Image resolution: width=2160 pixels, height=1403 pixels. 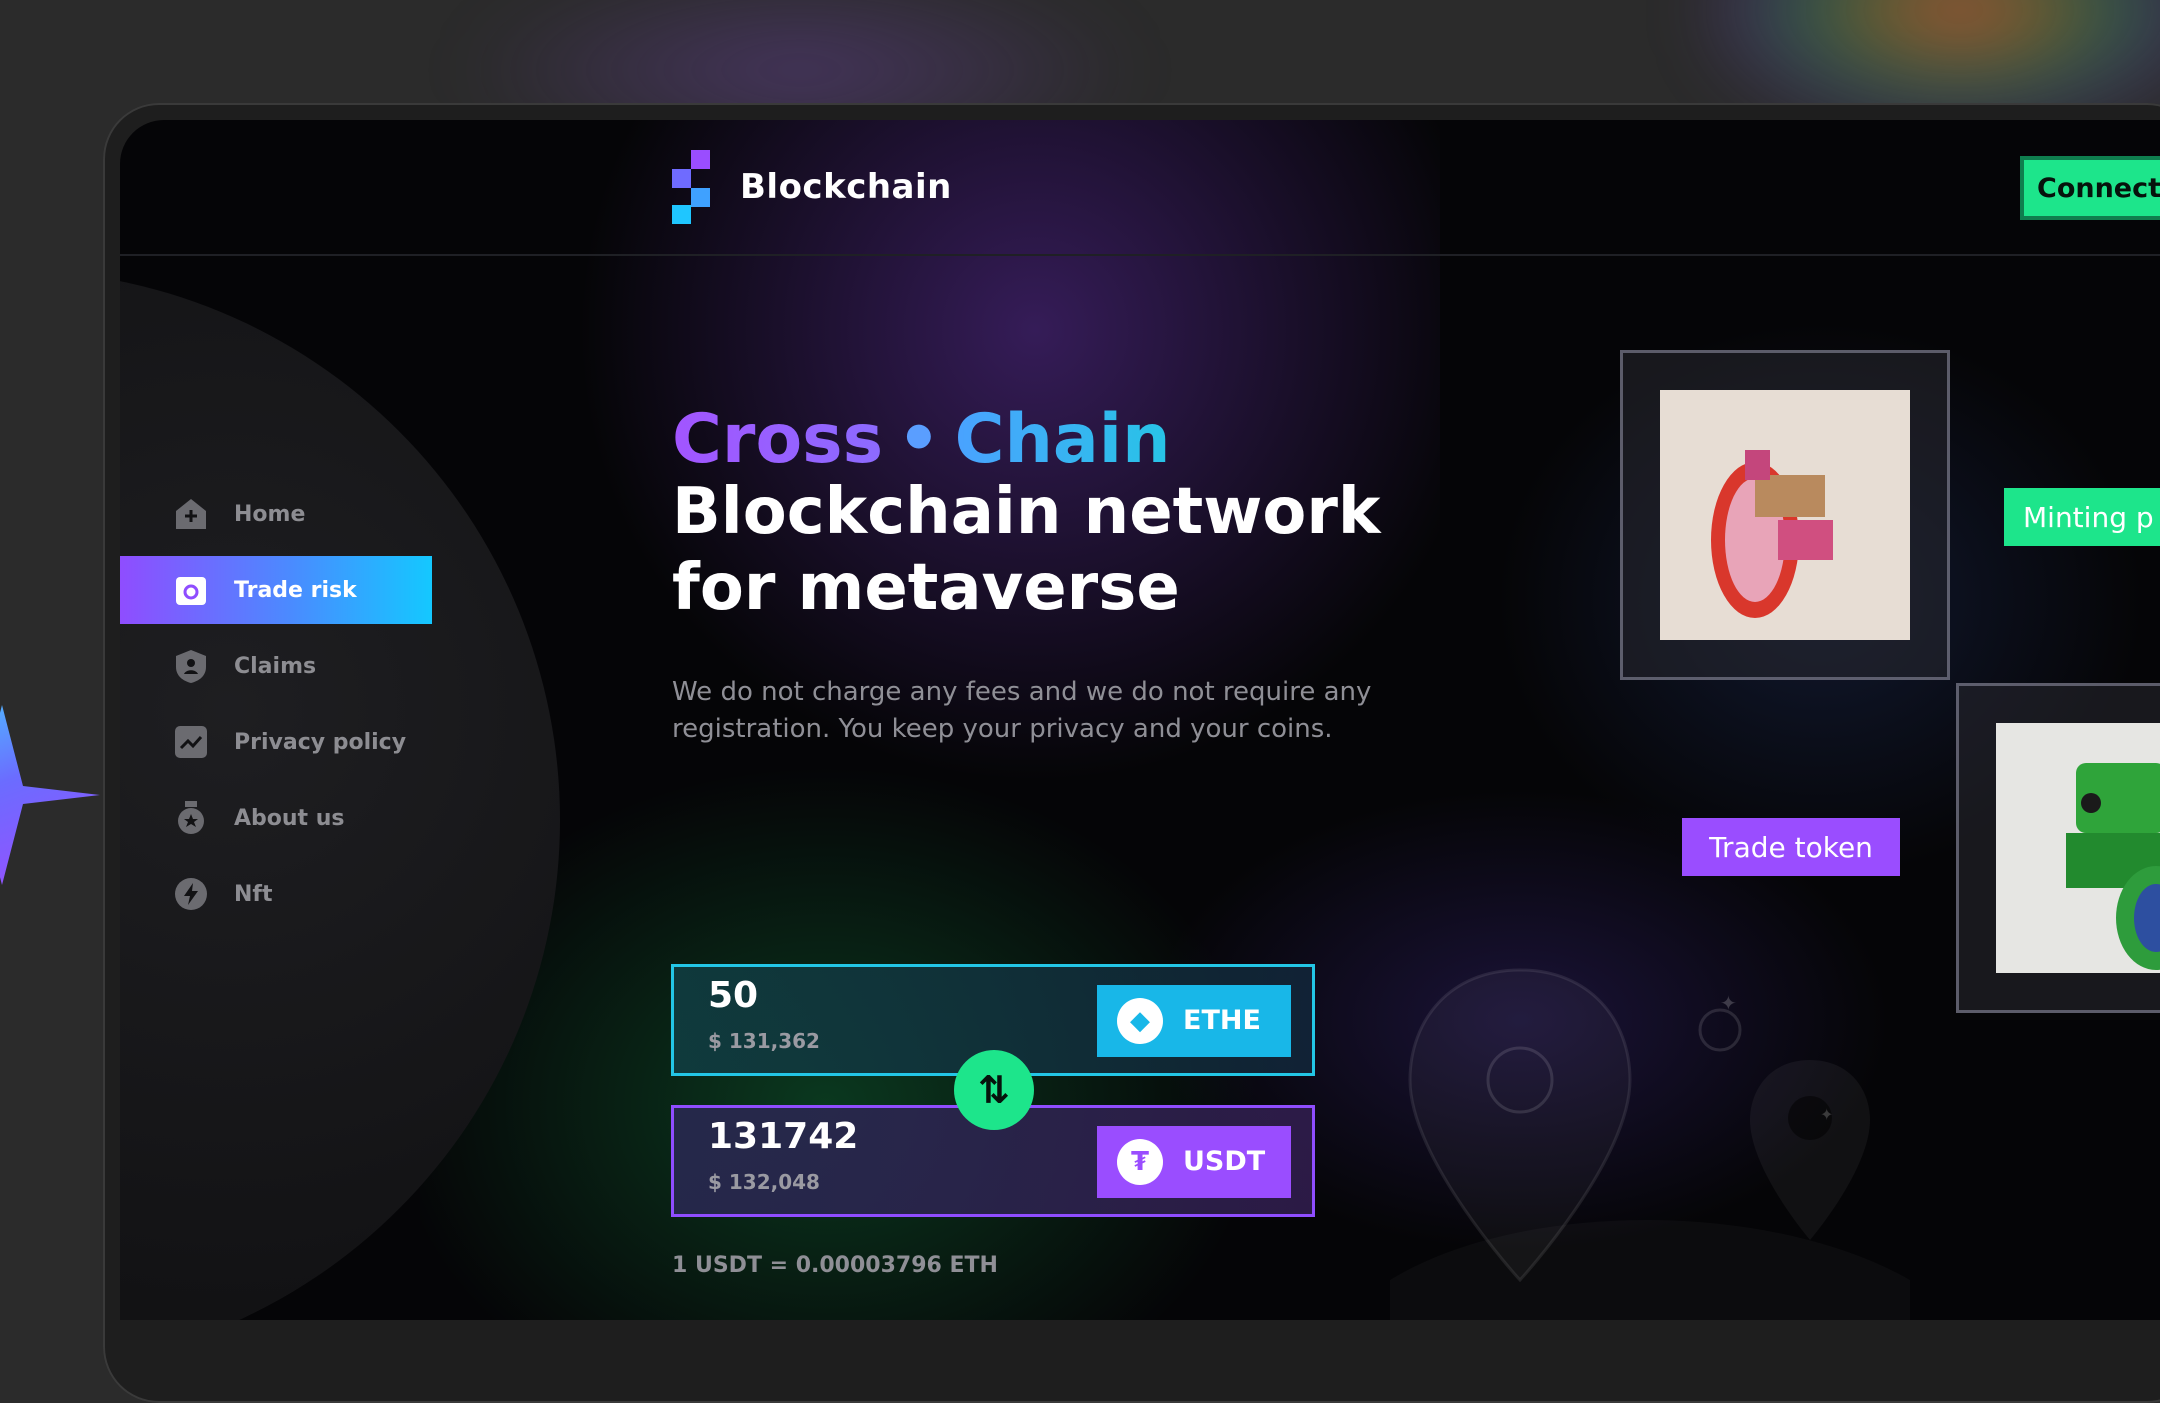 What do you see at coordinates (846, 187) in the screenshot?
I see `brand-name: Blockchain` at bounding box center [846, 187].